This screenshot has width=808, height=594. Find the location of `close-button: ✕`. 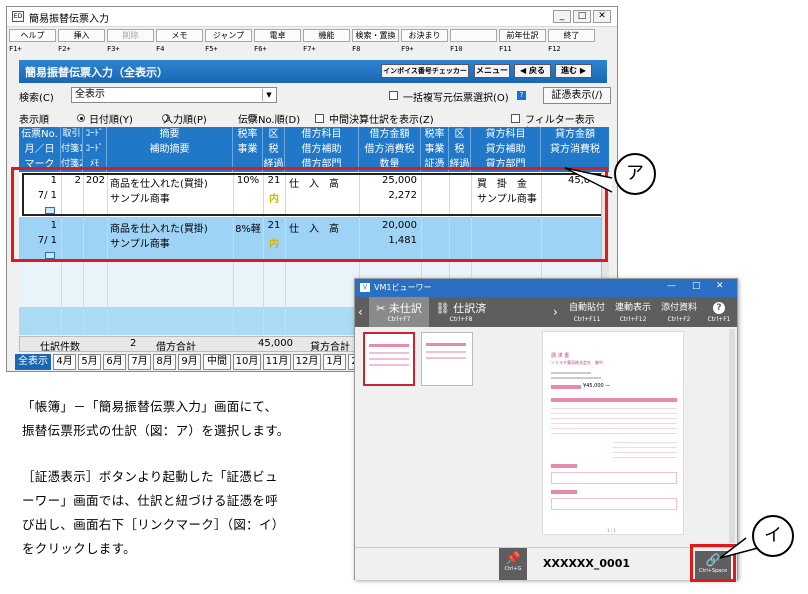

close-button: ✕ is located at coordinates (602, 16).